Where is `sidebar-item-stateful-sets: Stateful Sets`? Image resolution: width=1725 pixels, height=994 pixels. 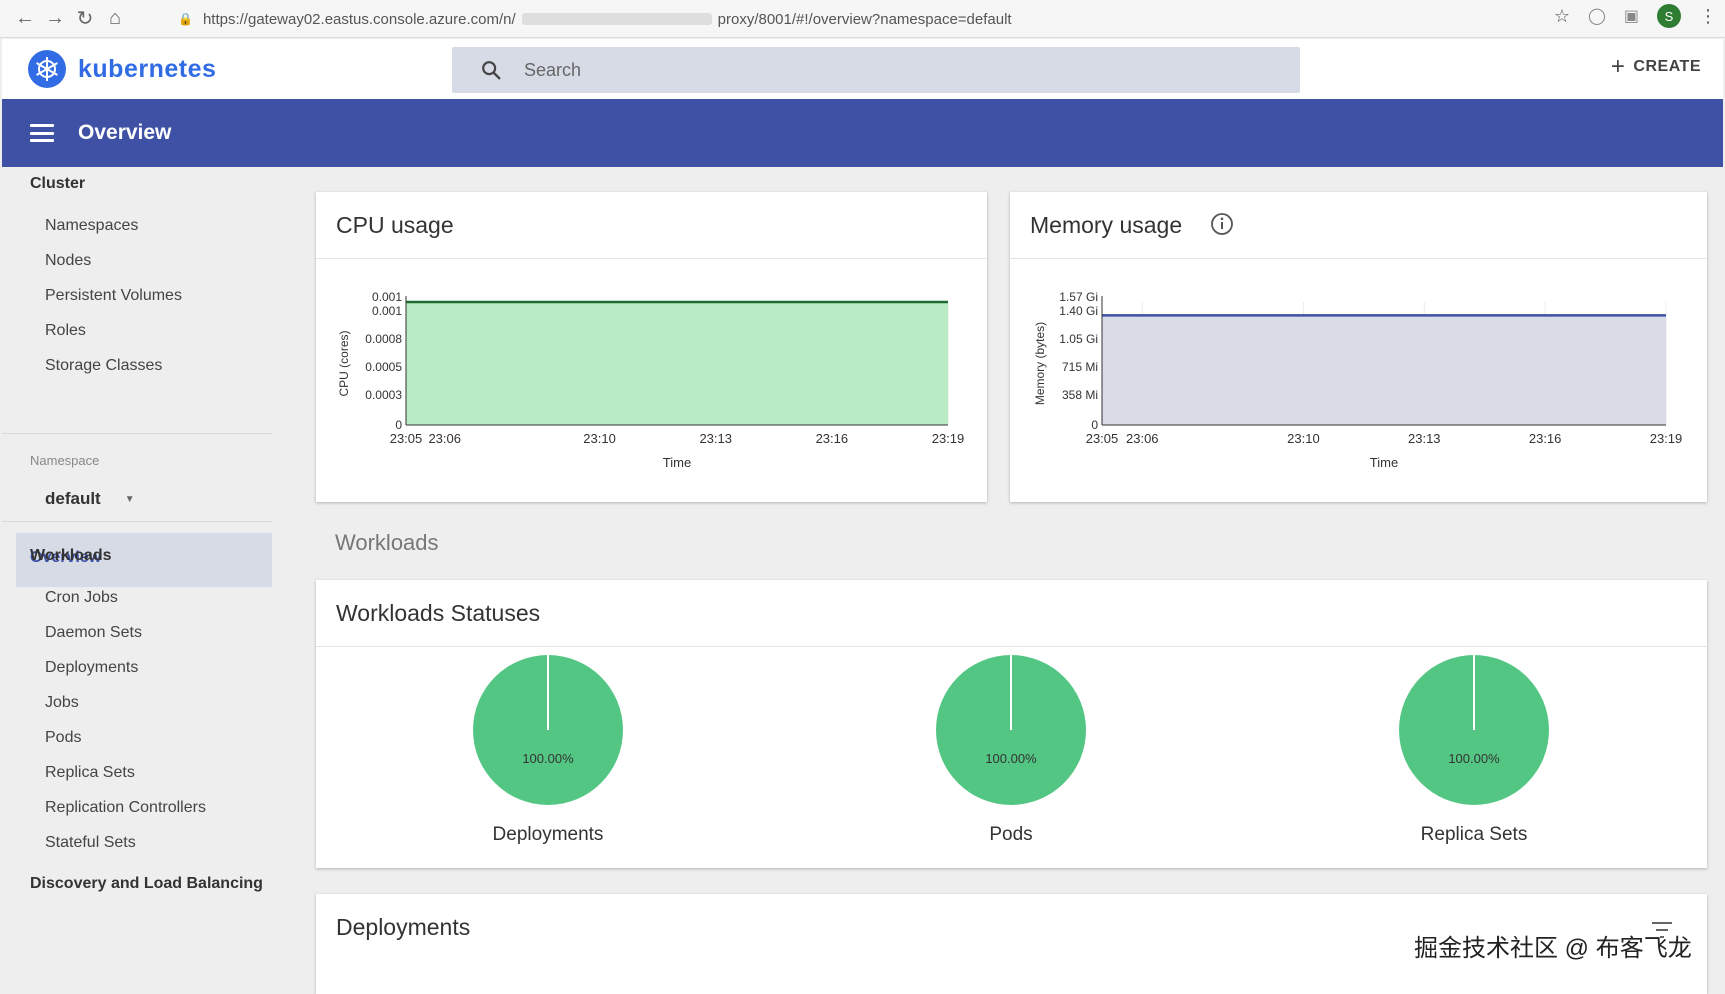
sidebar-item-stateful-sets: Stateful Sets is located at coordinates (90, 843).